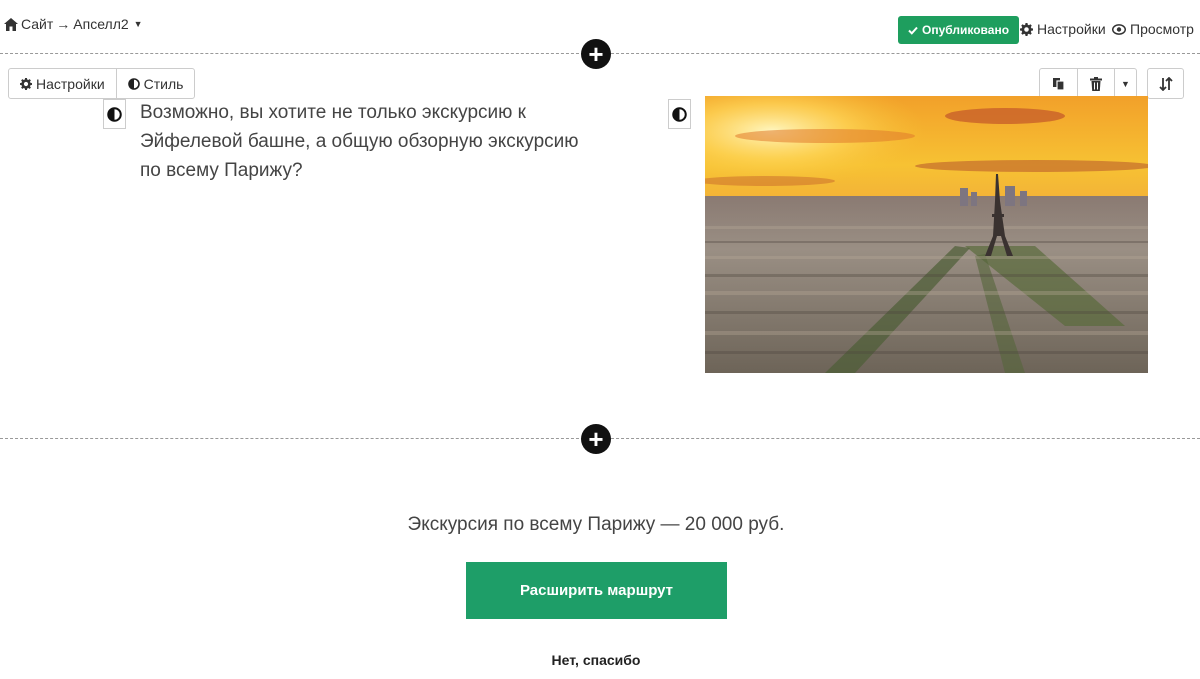 The image size is (1200, 679). I want to click on price-text: Экскурсия по всему Парижу — 20 000 руб., so click(596, 525).